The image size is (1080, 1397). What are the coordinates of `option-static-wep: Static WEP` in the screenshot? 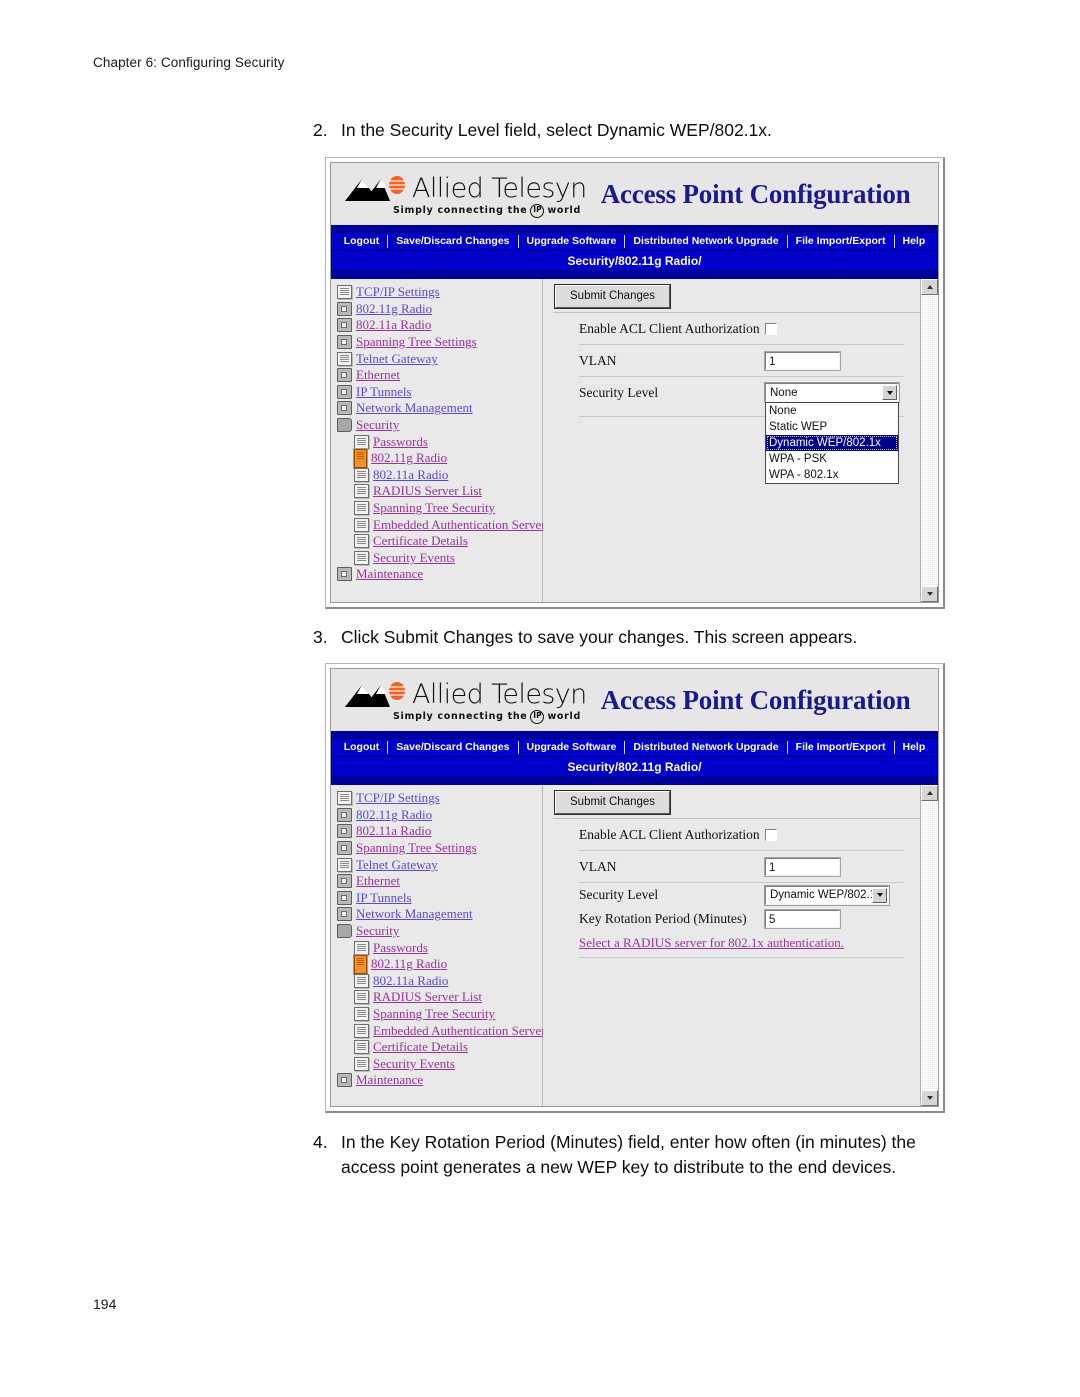 It's located at (832, 427).